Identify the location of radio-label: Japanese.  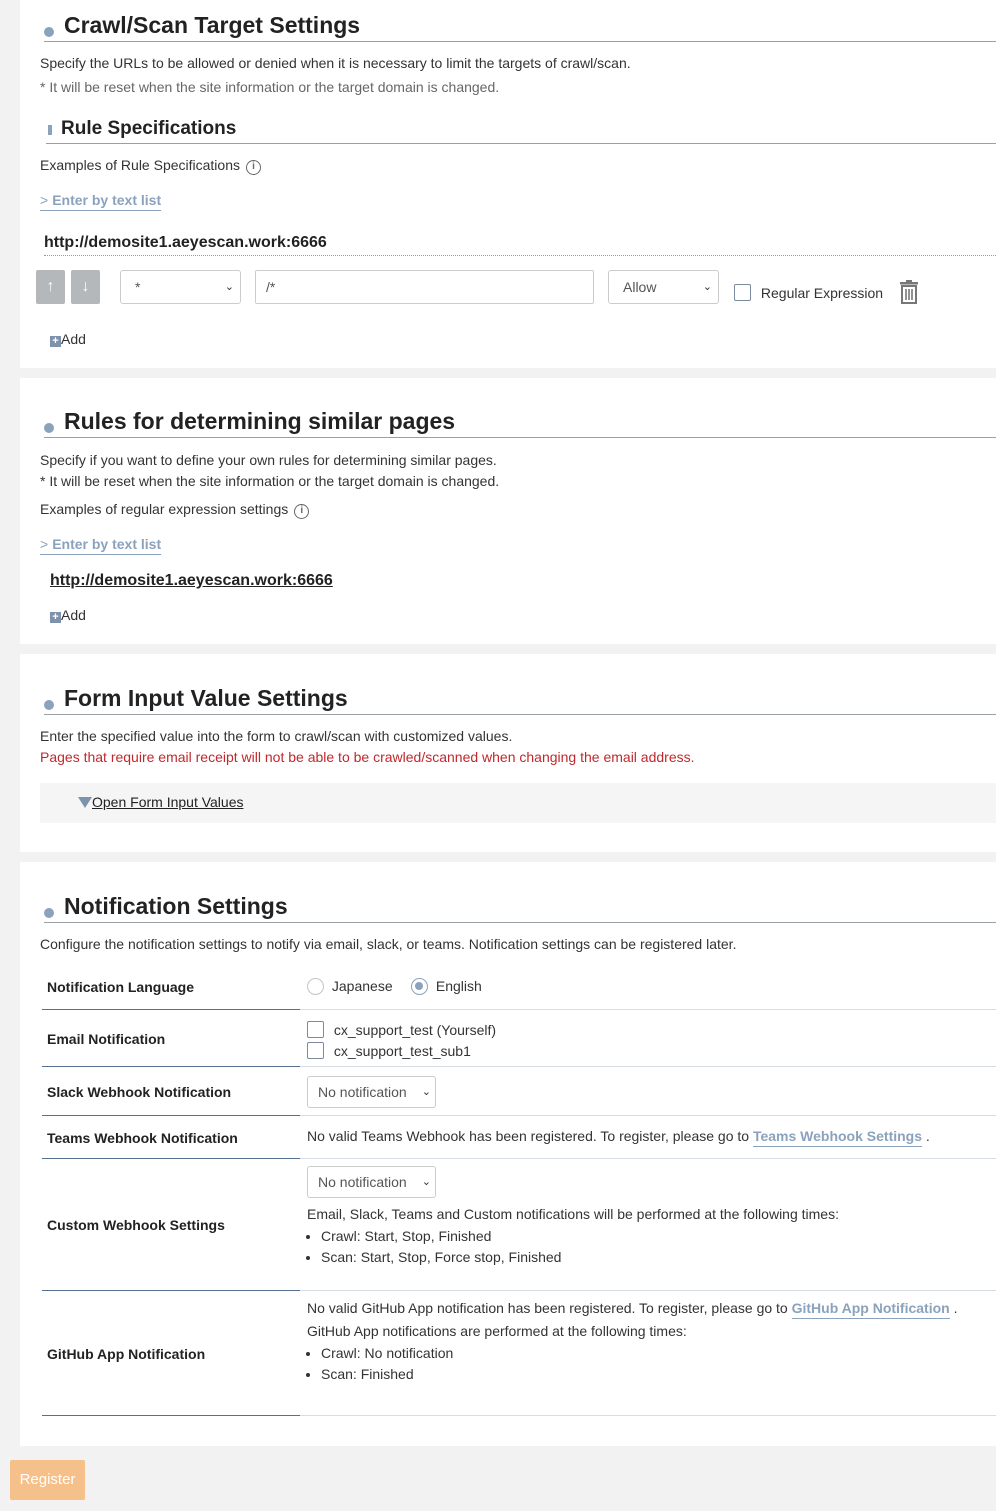
(362, 986).